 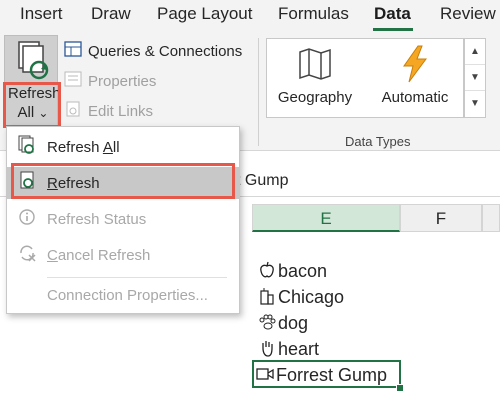 What do you see at coordinates (378, 141) in the screenshot?
I see `data-types-group-label: Data Types` at bounding box center [378, 141].